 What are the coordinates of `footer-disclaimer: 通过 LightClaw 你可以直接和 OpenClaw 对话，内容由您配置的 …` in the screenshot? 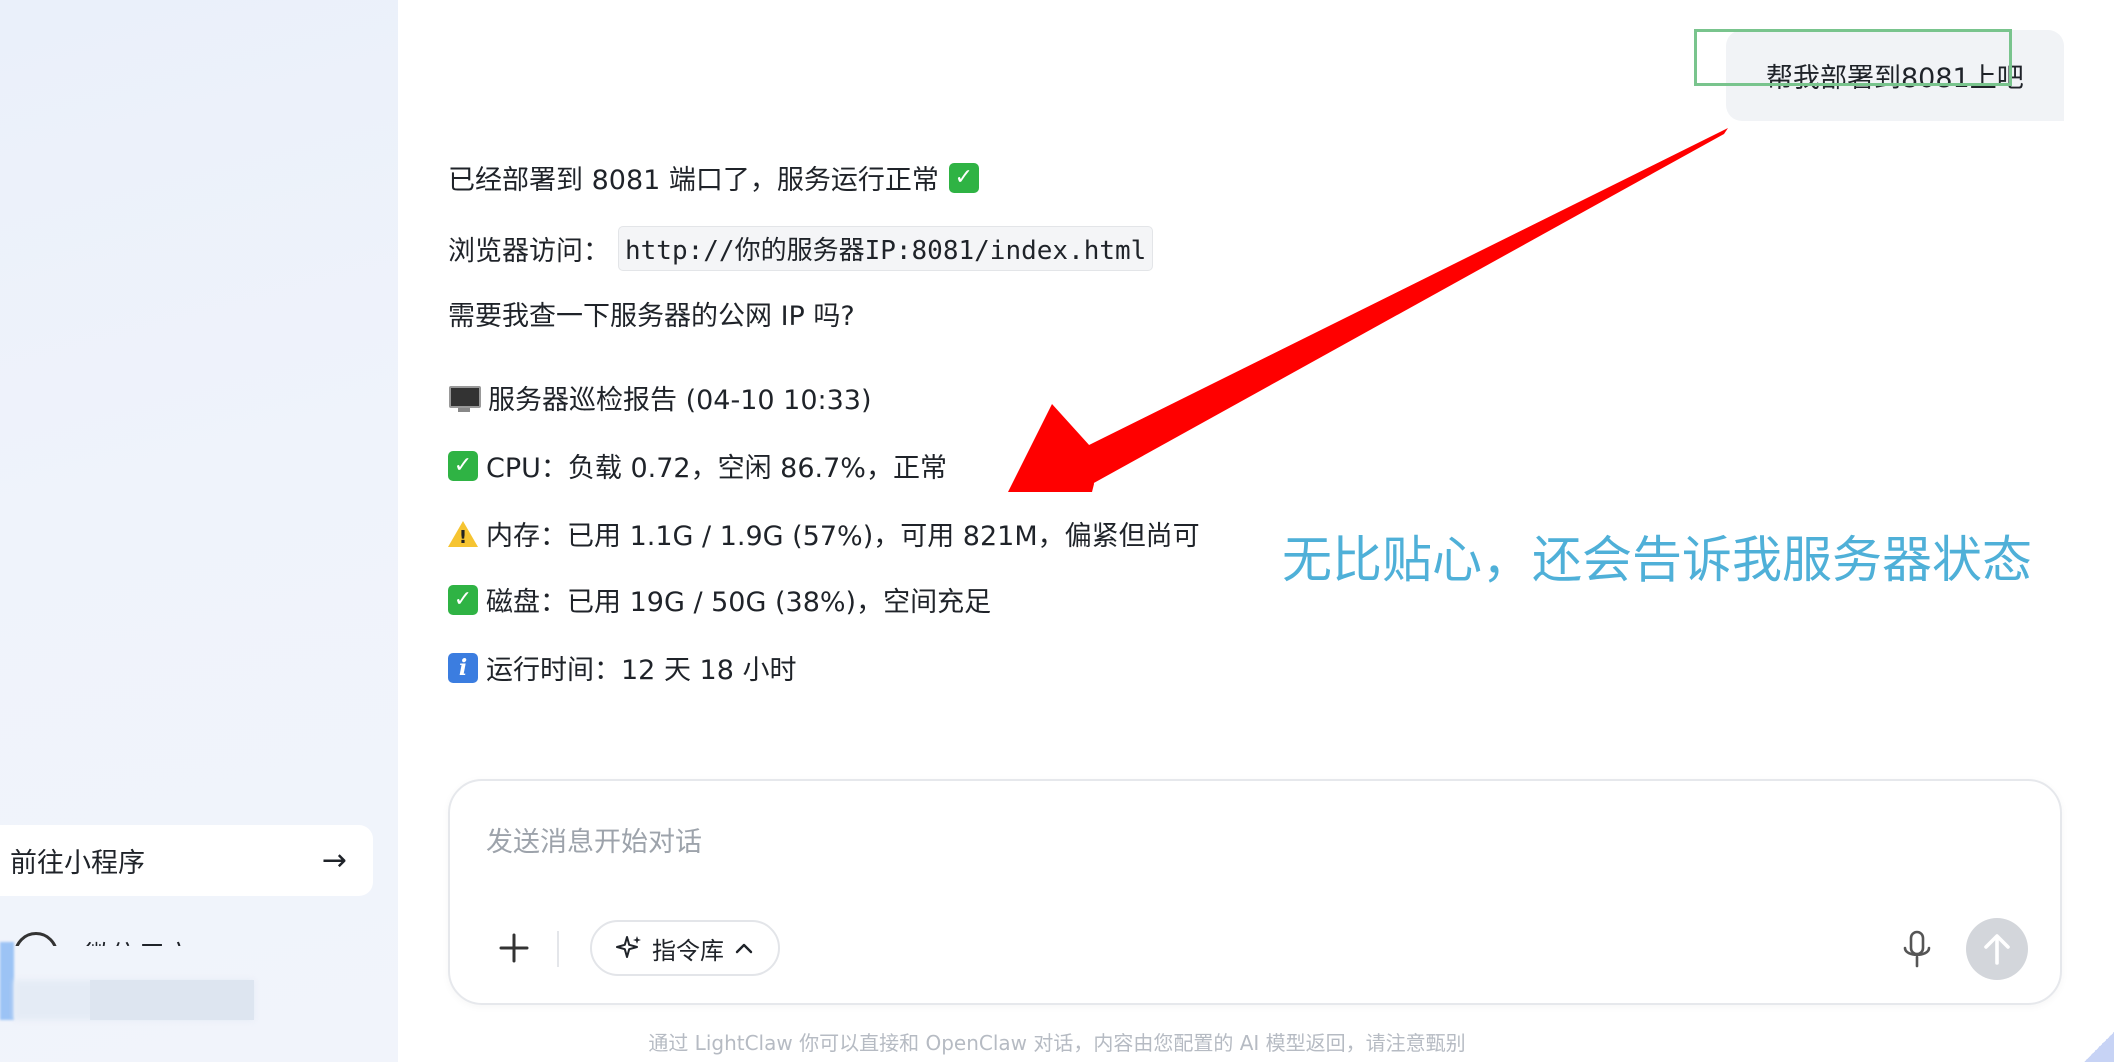 It's located at (1057, 1043).